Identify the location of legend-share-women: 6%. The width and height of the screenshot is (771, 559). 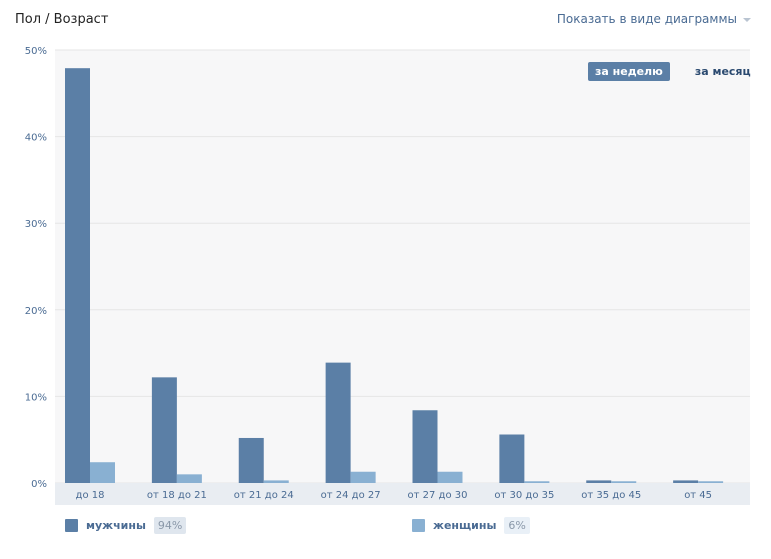
(517, 525).